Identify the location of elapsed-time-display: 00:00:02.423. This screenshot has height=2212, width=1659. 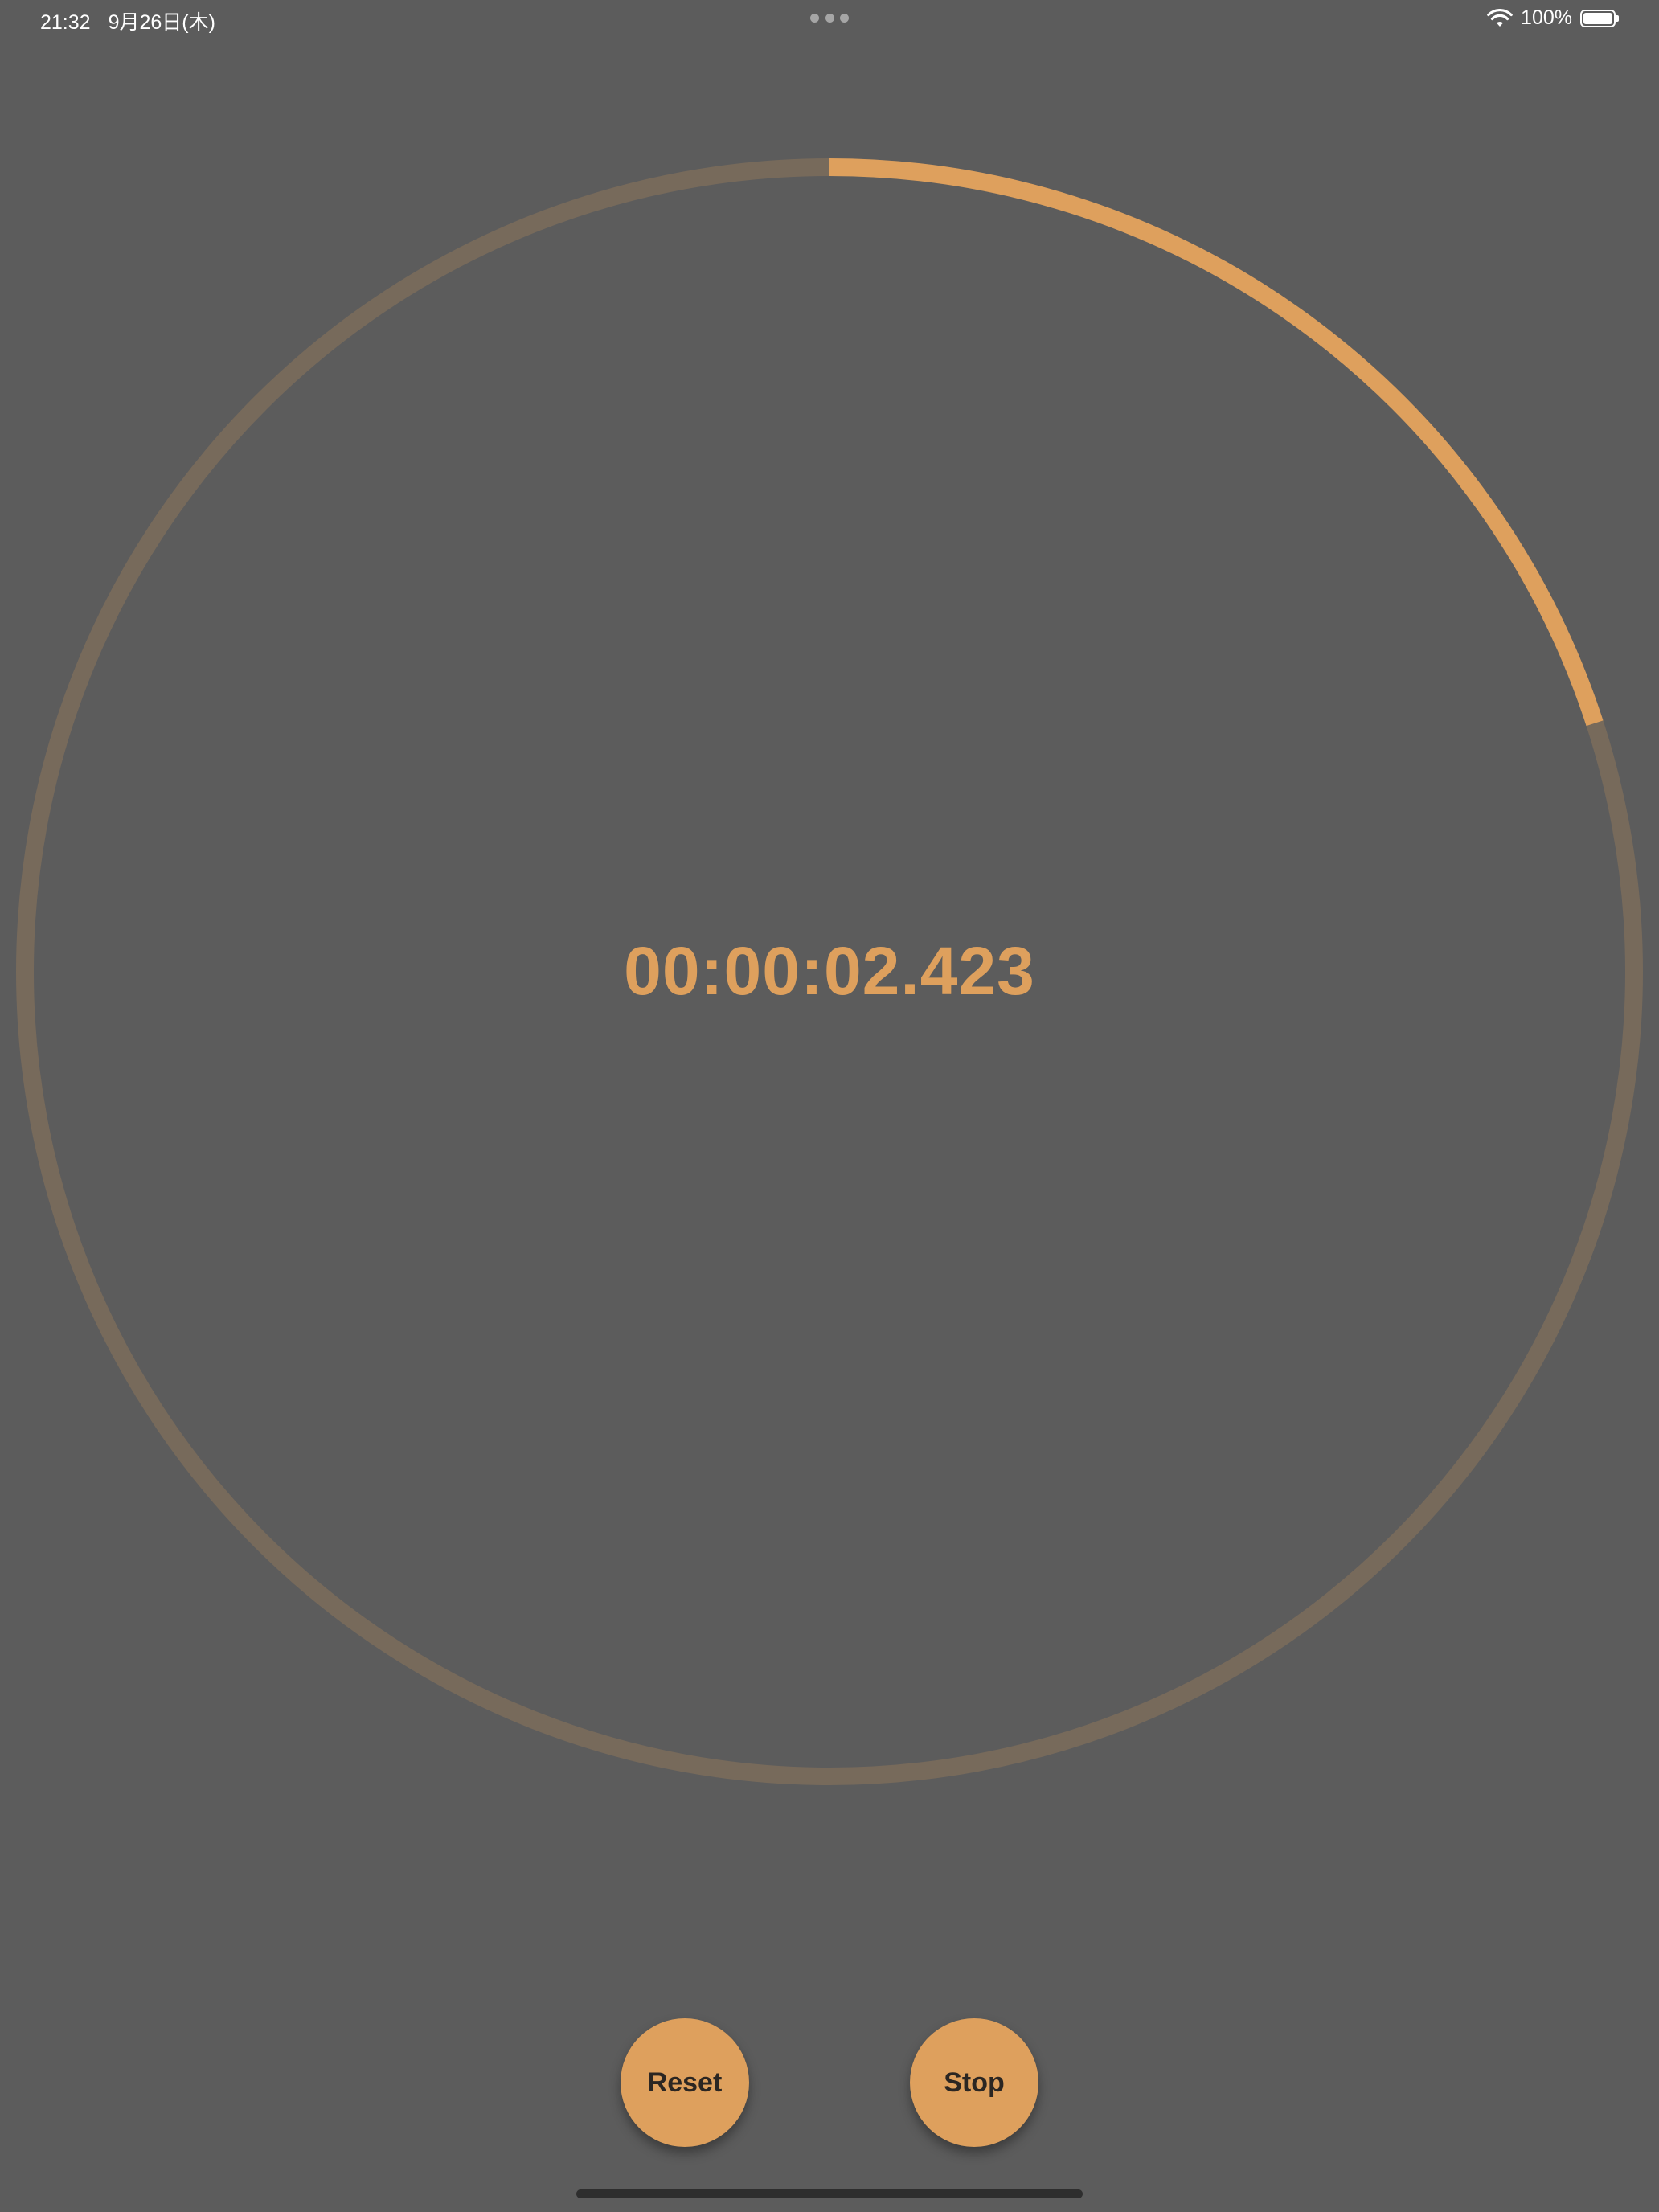
(829, 971).